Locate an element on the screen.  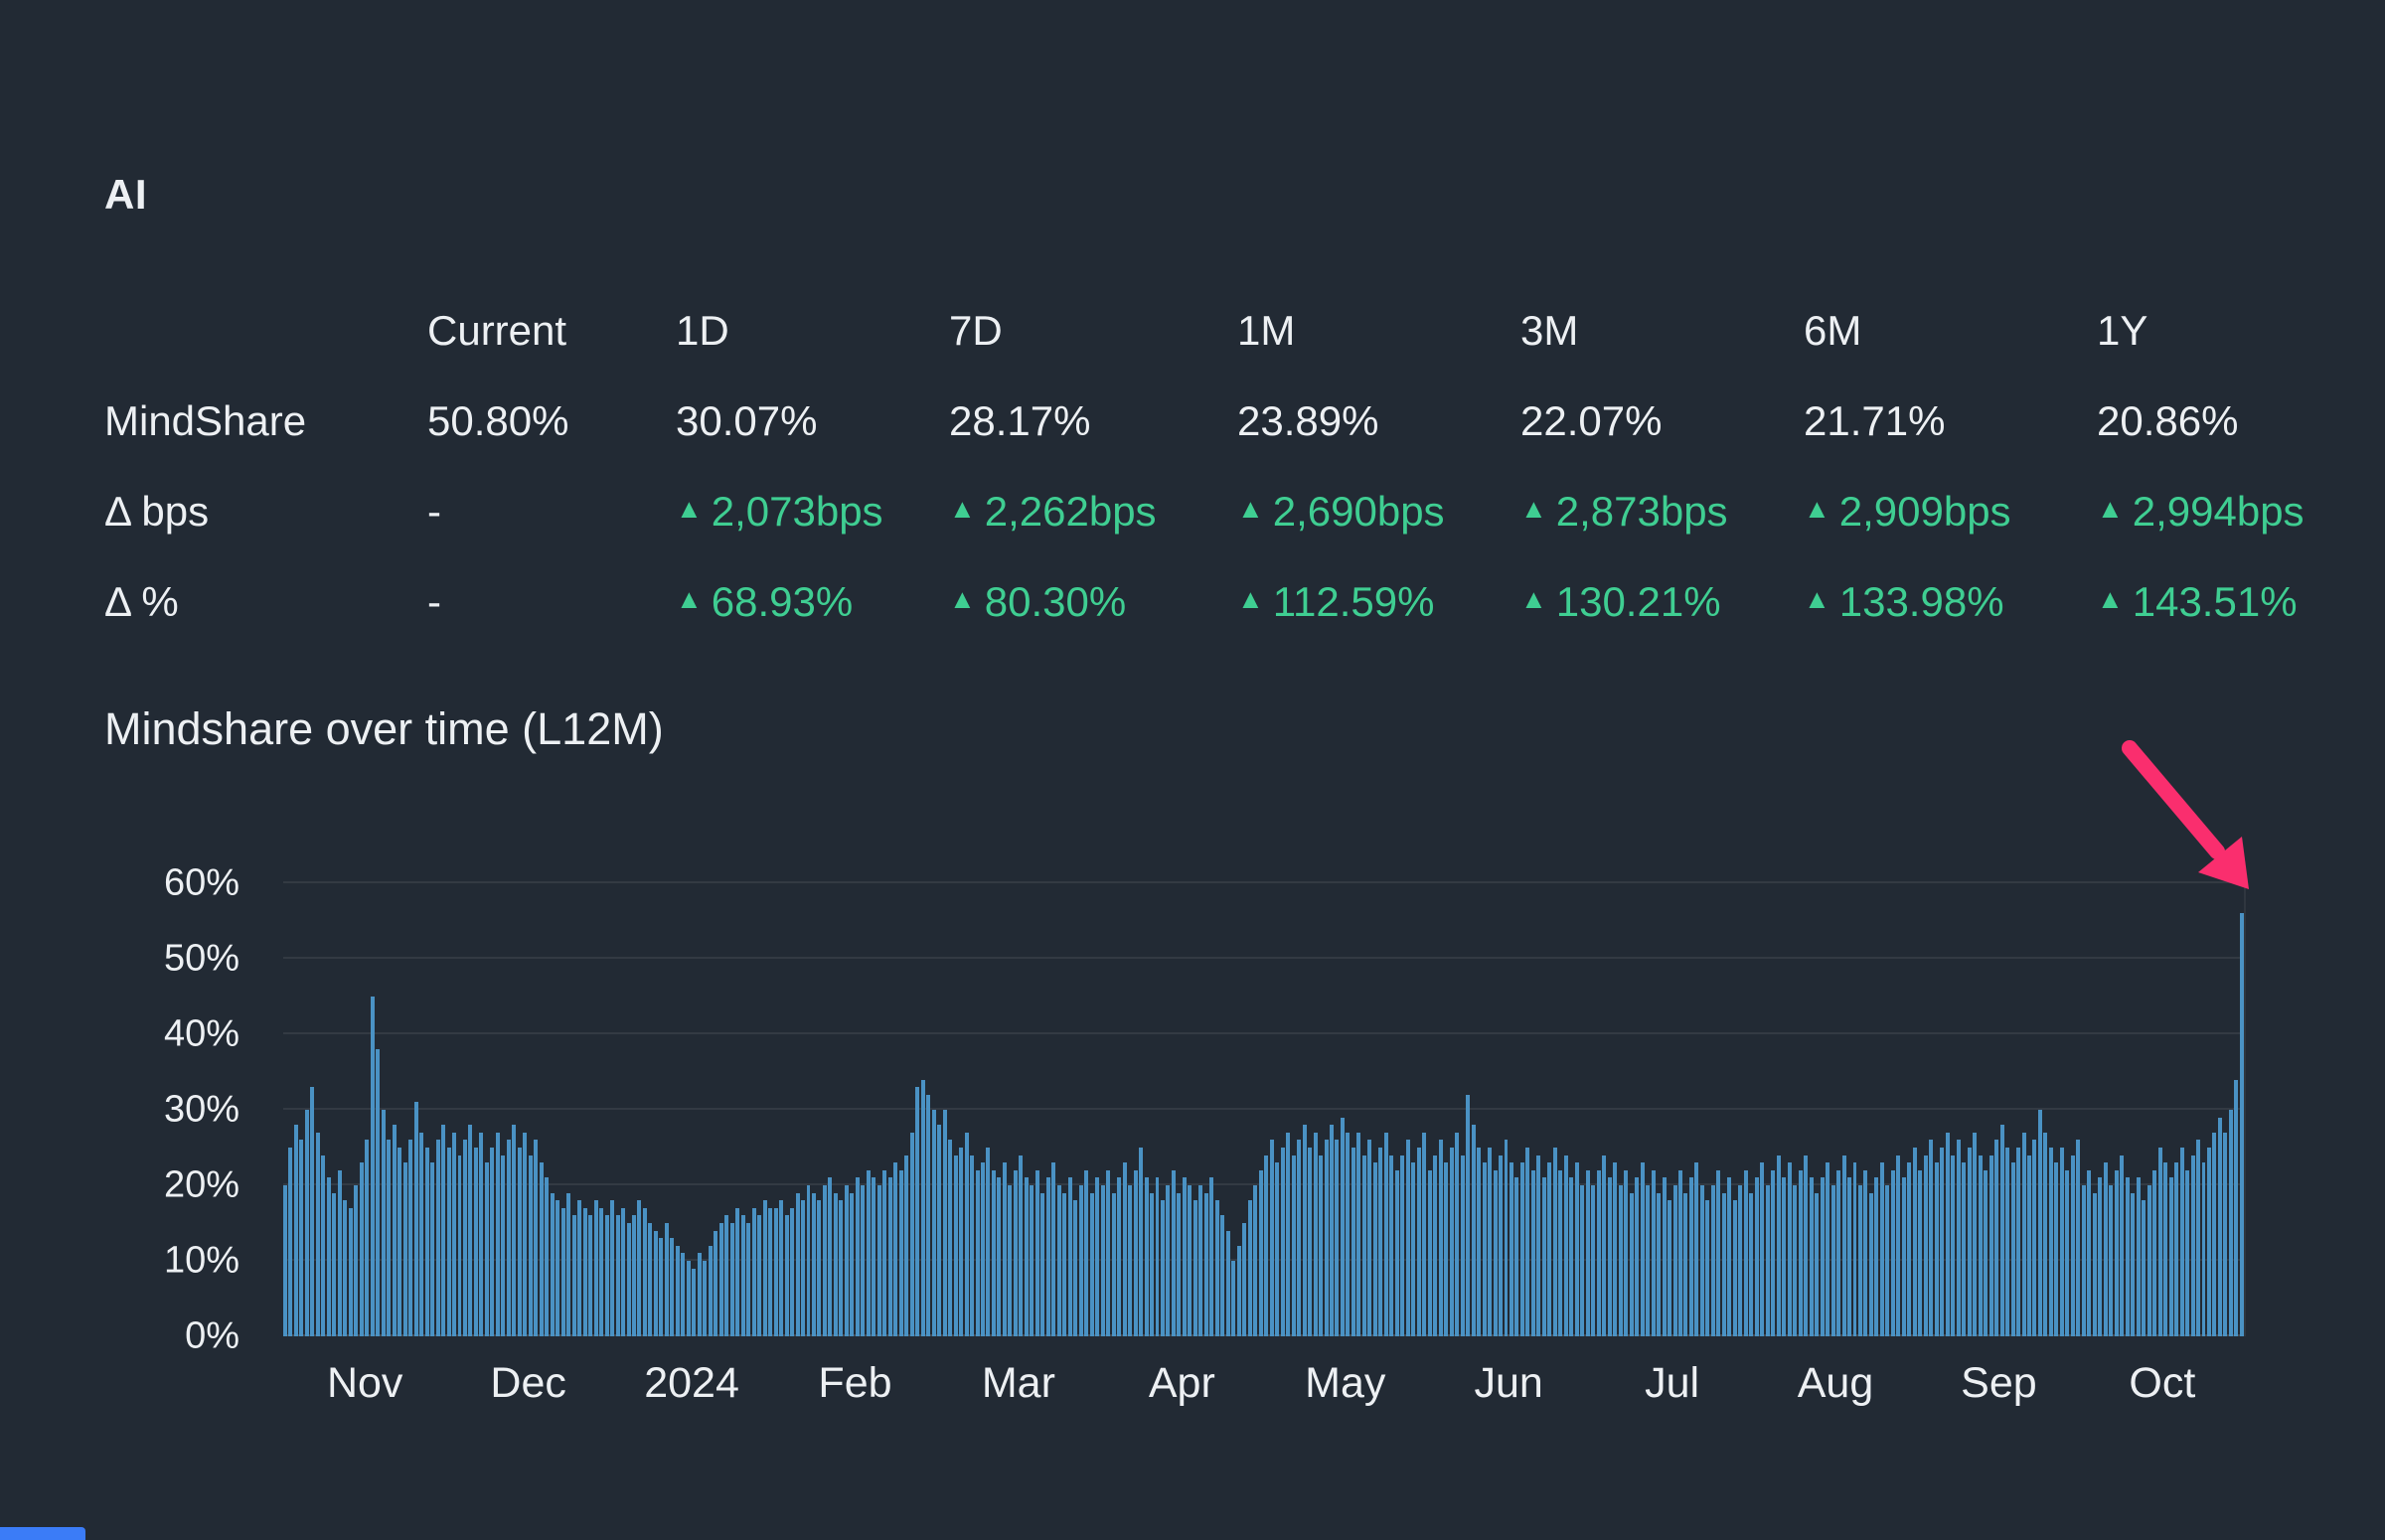
x-axis-label: Nov is located at coordinates (364, 1383).